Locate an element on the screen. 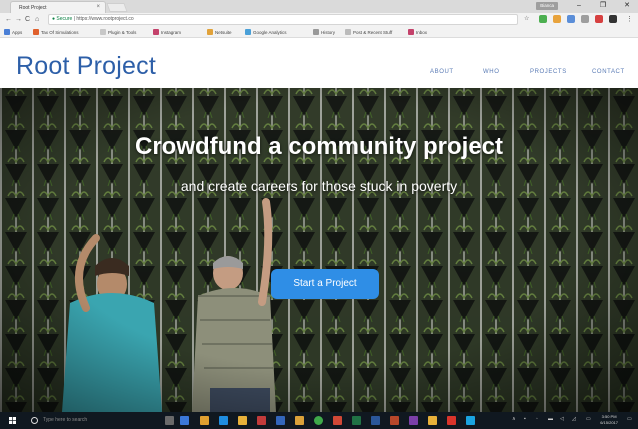 The image size is (638, 429). profile-badge: Bianca is located at coordinates (547, 6).